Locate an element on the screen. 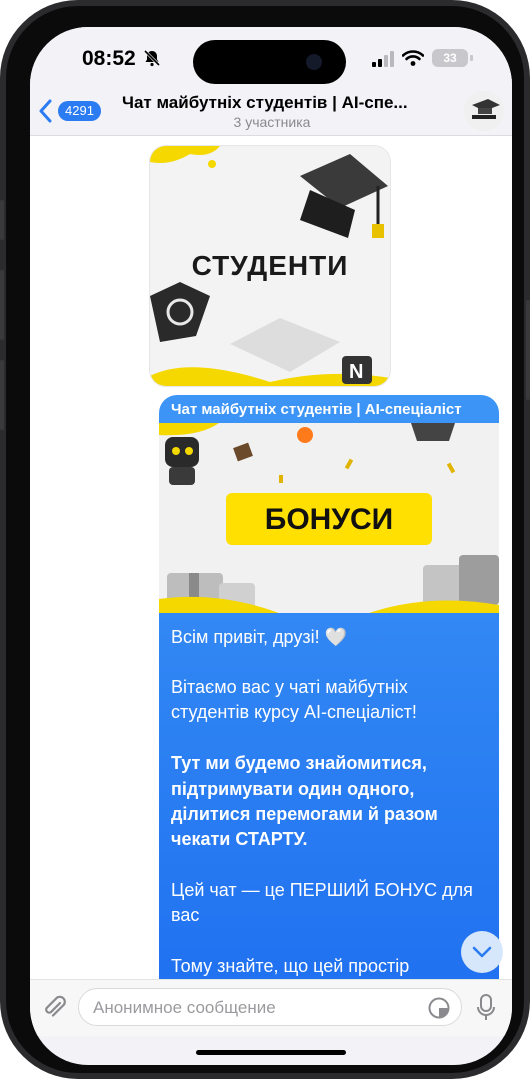 This screenshot has height=1079, width=530. bonus-label-pill: БОНУСИ is located at coordinates (329, 519).